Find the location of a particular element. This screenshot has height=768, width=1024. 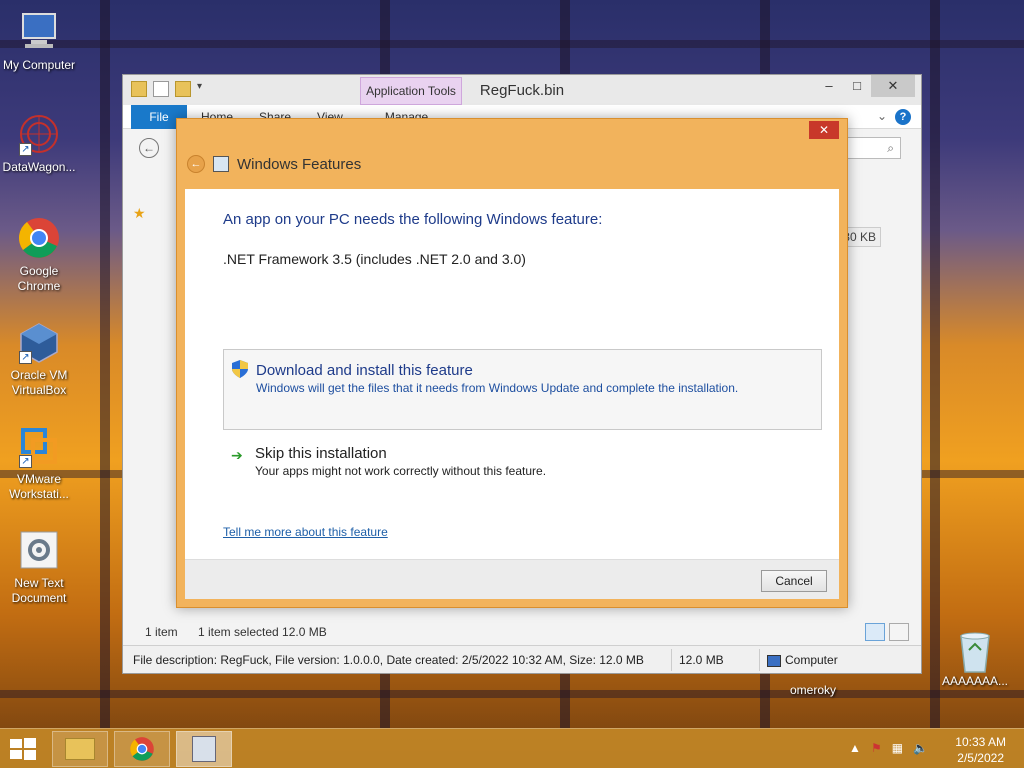

dialog-header: ← Windows Features is located at coordinates (274, 164).